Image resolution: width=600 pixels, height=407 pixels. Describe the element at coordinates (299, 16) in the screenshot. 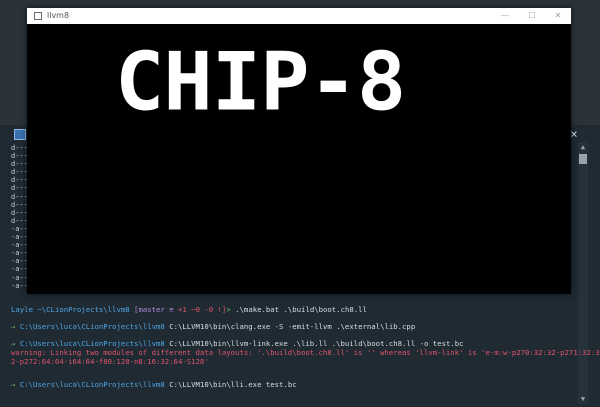

I see `window-titlebar: llvm8 — ☐ ✕` at that location.